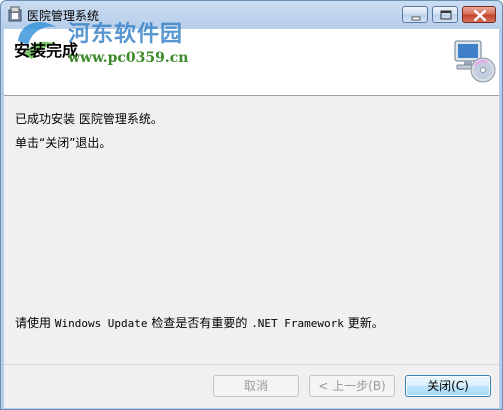  I want to click on maximize-icon, so click(446, 15).